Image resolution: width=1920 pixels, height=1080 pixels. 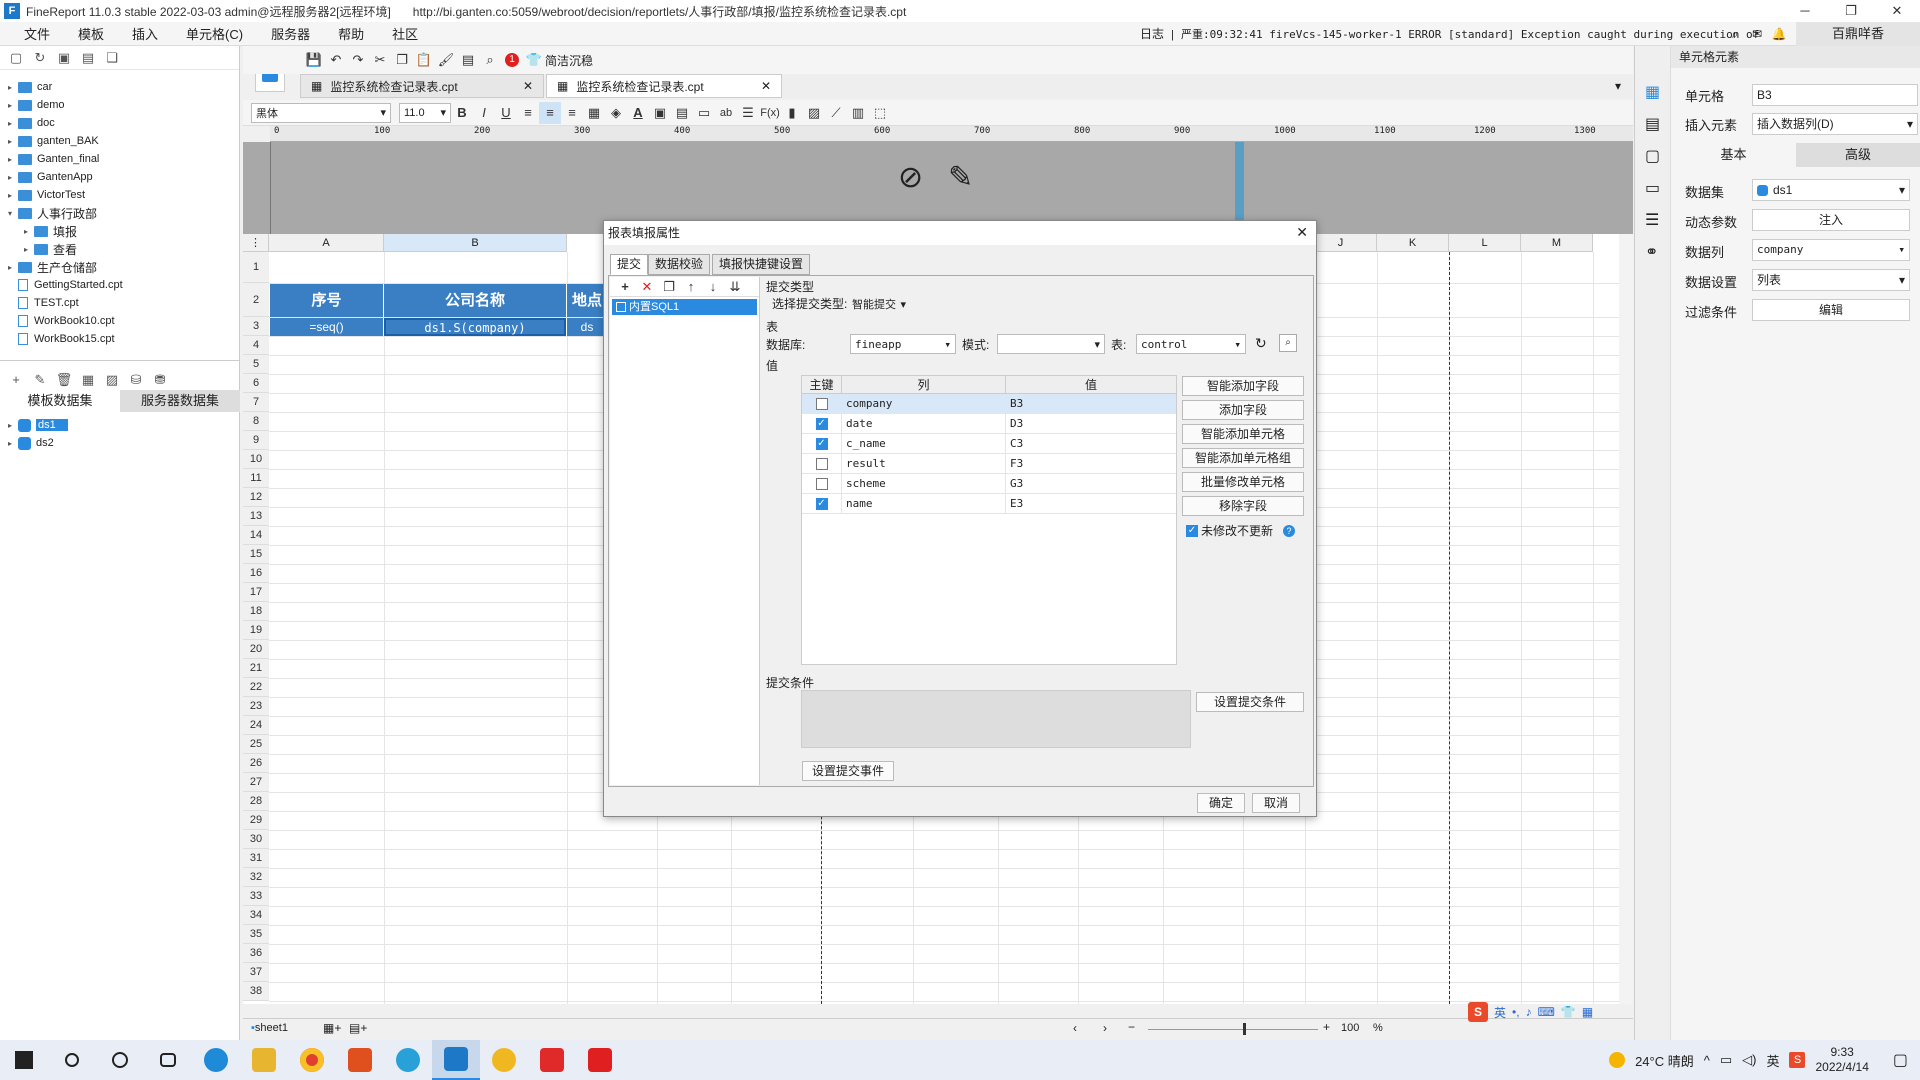 What do you see at coordinates (68, 159) in the screenshot?
I see `tree-item: Ganten_final` at bounding box center [68, 159].